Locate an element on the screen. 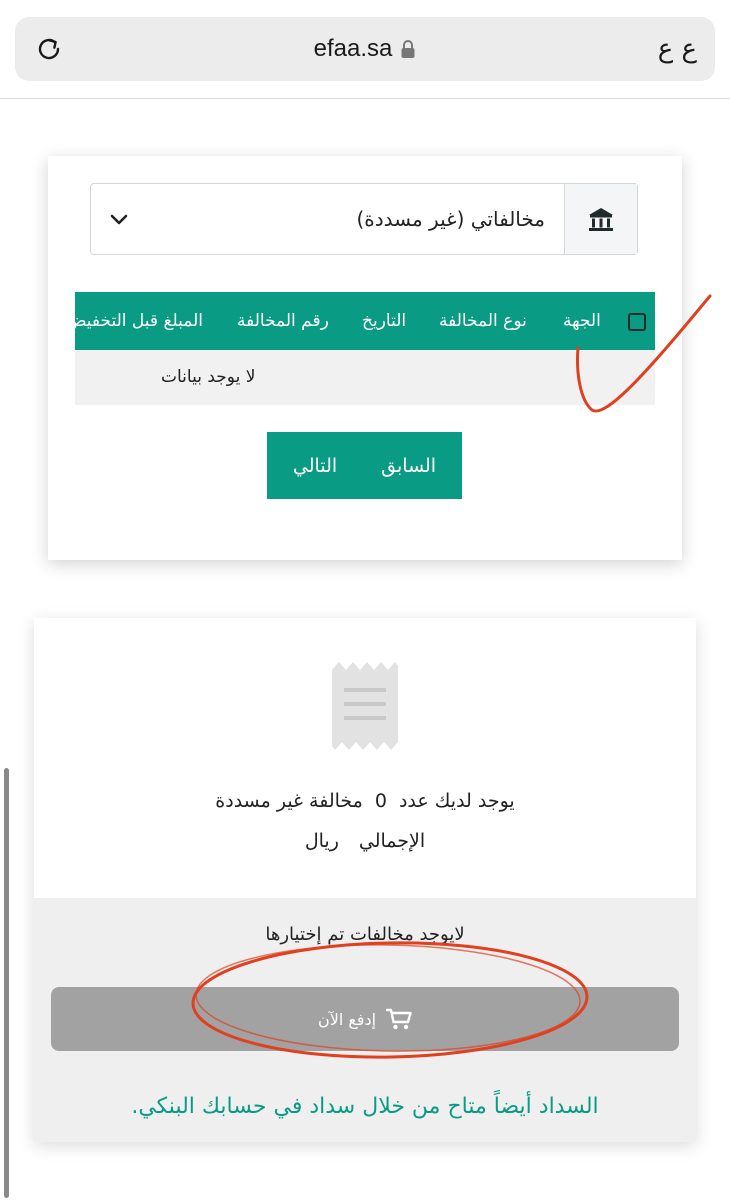 The image size is (730, 1200). count-suffix: مخالفة غير مسددة is located at coordinates (289, 801).